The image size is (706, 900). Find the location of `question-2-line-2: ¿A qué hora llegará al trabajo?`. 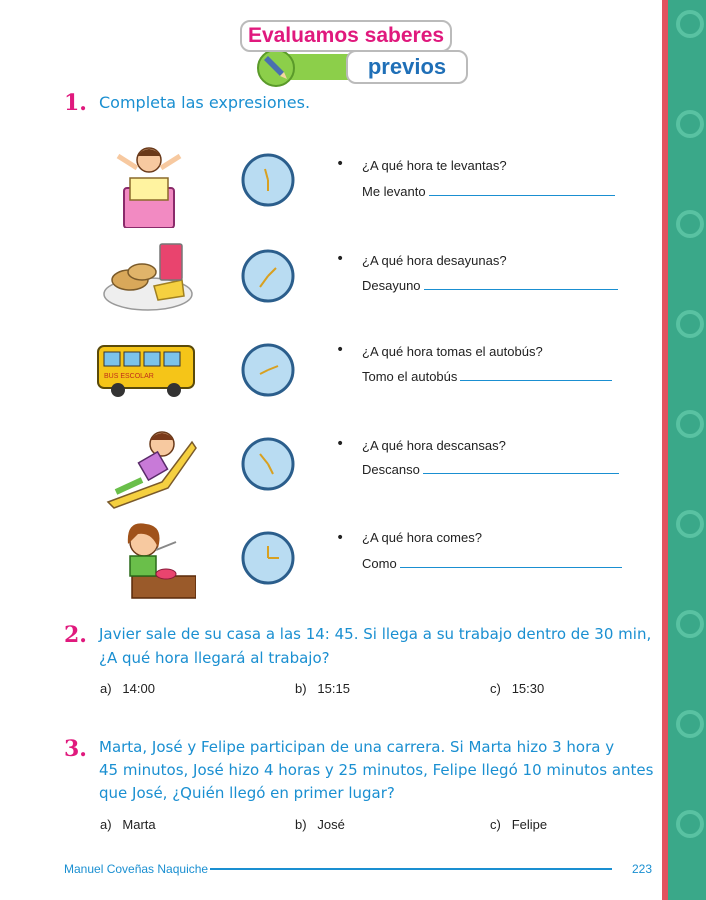

question-2-line-2: ¿A qué hora llegará al trabajo? is located at coordinates (214, 658).